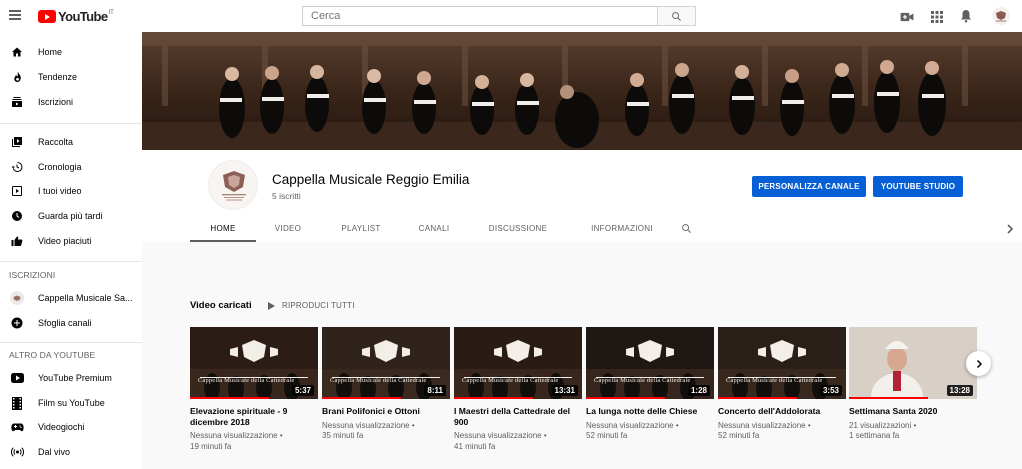  I want to click on video-thumbnail: Cappella Musicale della Cattedrale 13:31, so click(518, 363).